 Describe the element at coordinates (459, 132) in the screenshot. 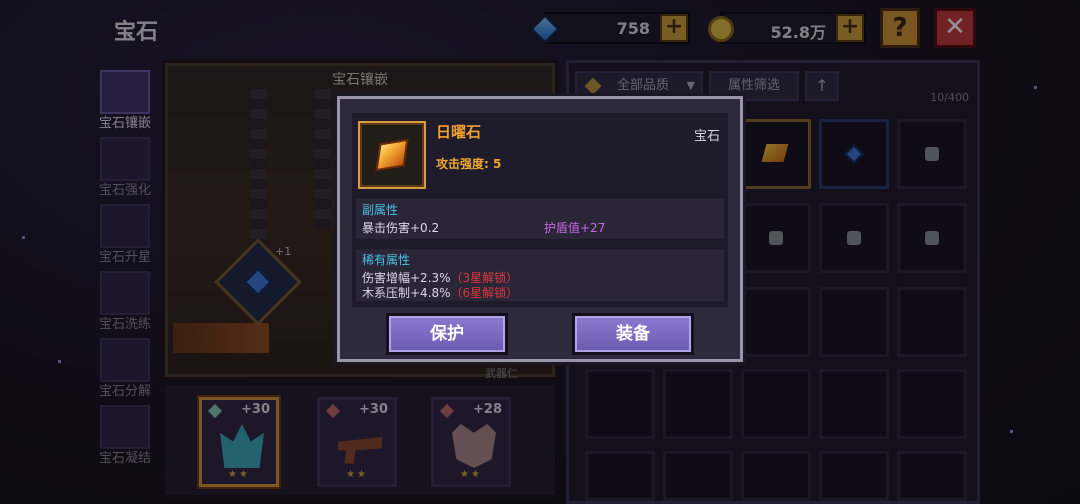

I see `gem-name: 日曜石` at that location.